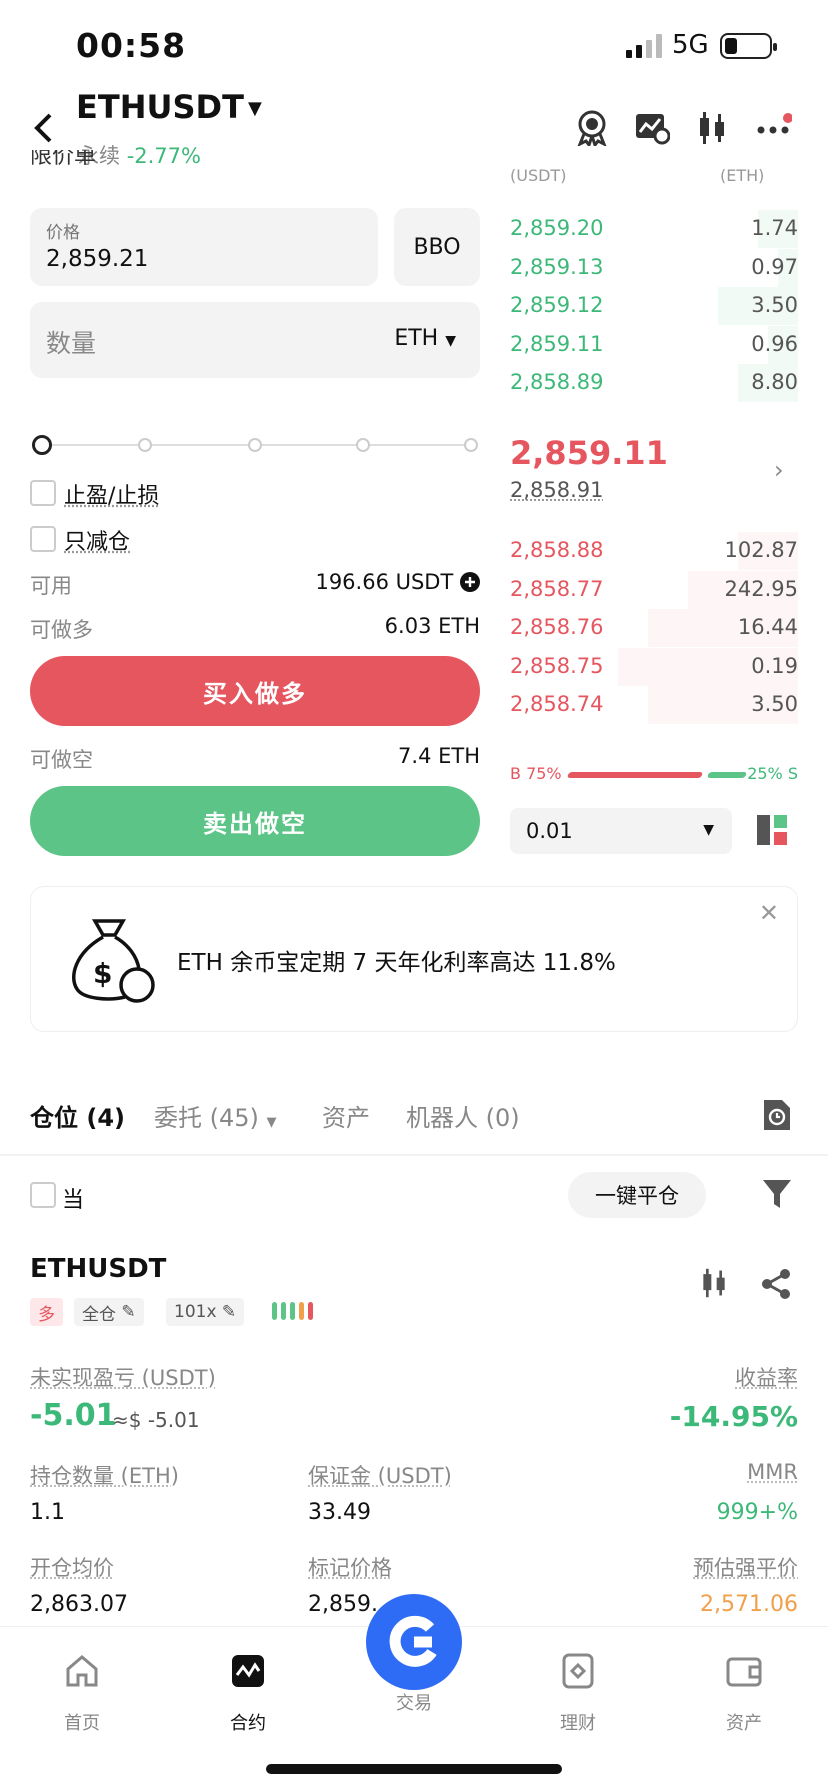 The height and width of the screenshot is (1792, 828). Describe the element at coordinates (777, 1115) in the screenshot. I see `history-icon` at that location.